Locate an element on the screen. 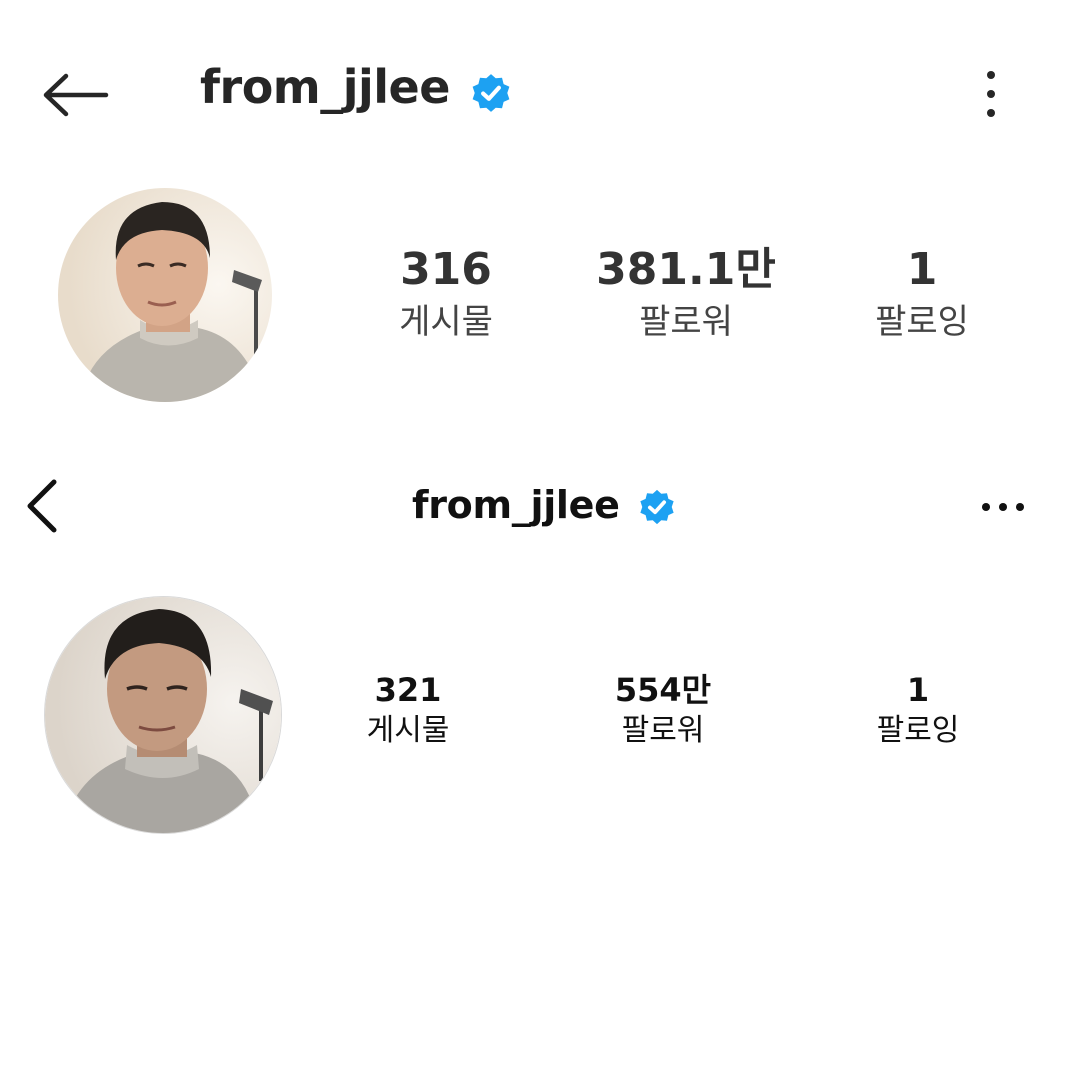 This screenshot has width=1073, height=1073. stat-followers: 381.1만 팔로워 is located at coordinates (686, 294).